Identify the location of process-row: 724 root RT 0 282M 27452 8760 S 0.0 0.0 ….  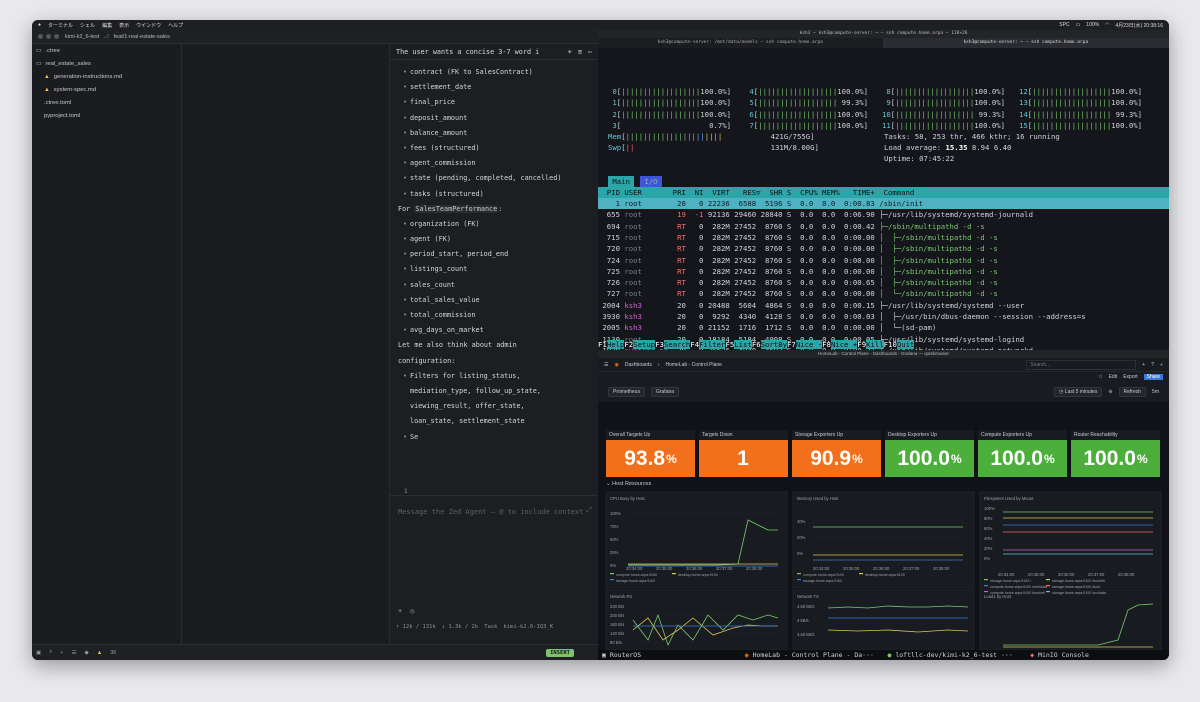
(883, 260).